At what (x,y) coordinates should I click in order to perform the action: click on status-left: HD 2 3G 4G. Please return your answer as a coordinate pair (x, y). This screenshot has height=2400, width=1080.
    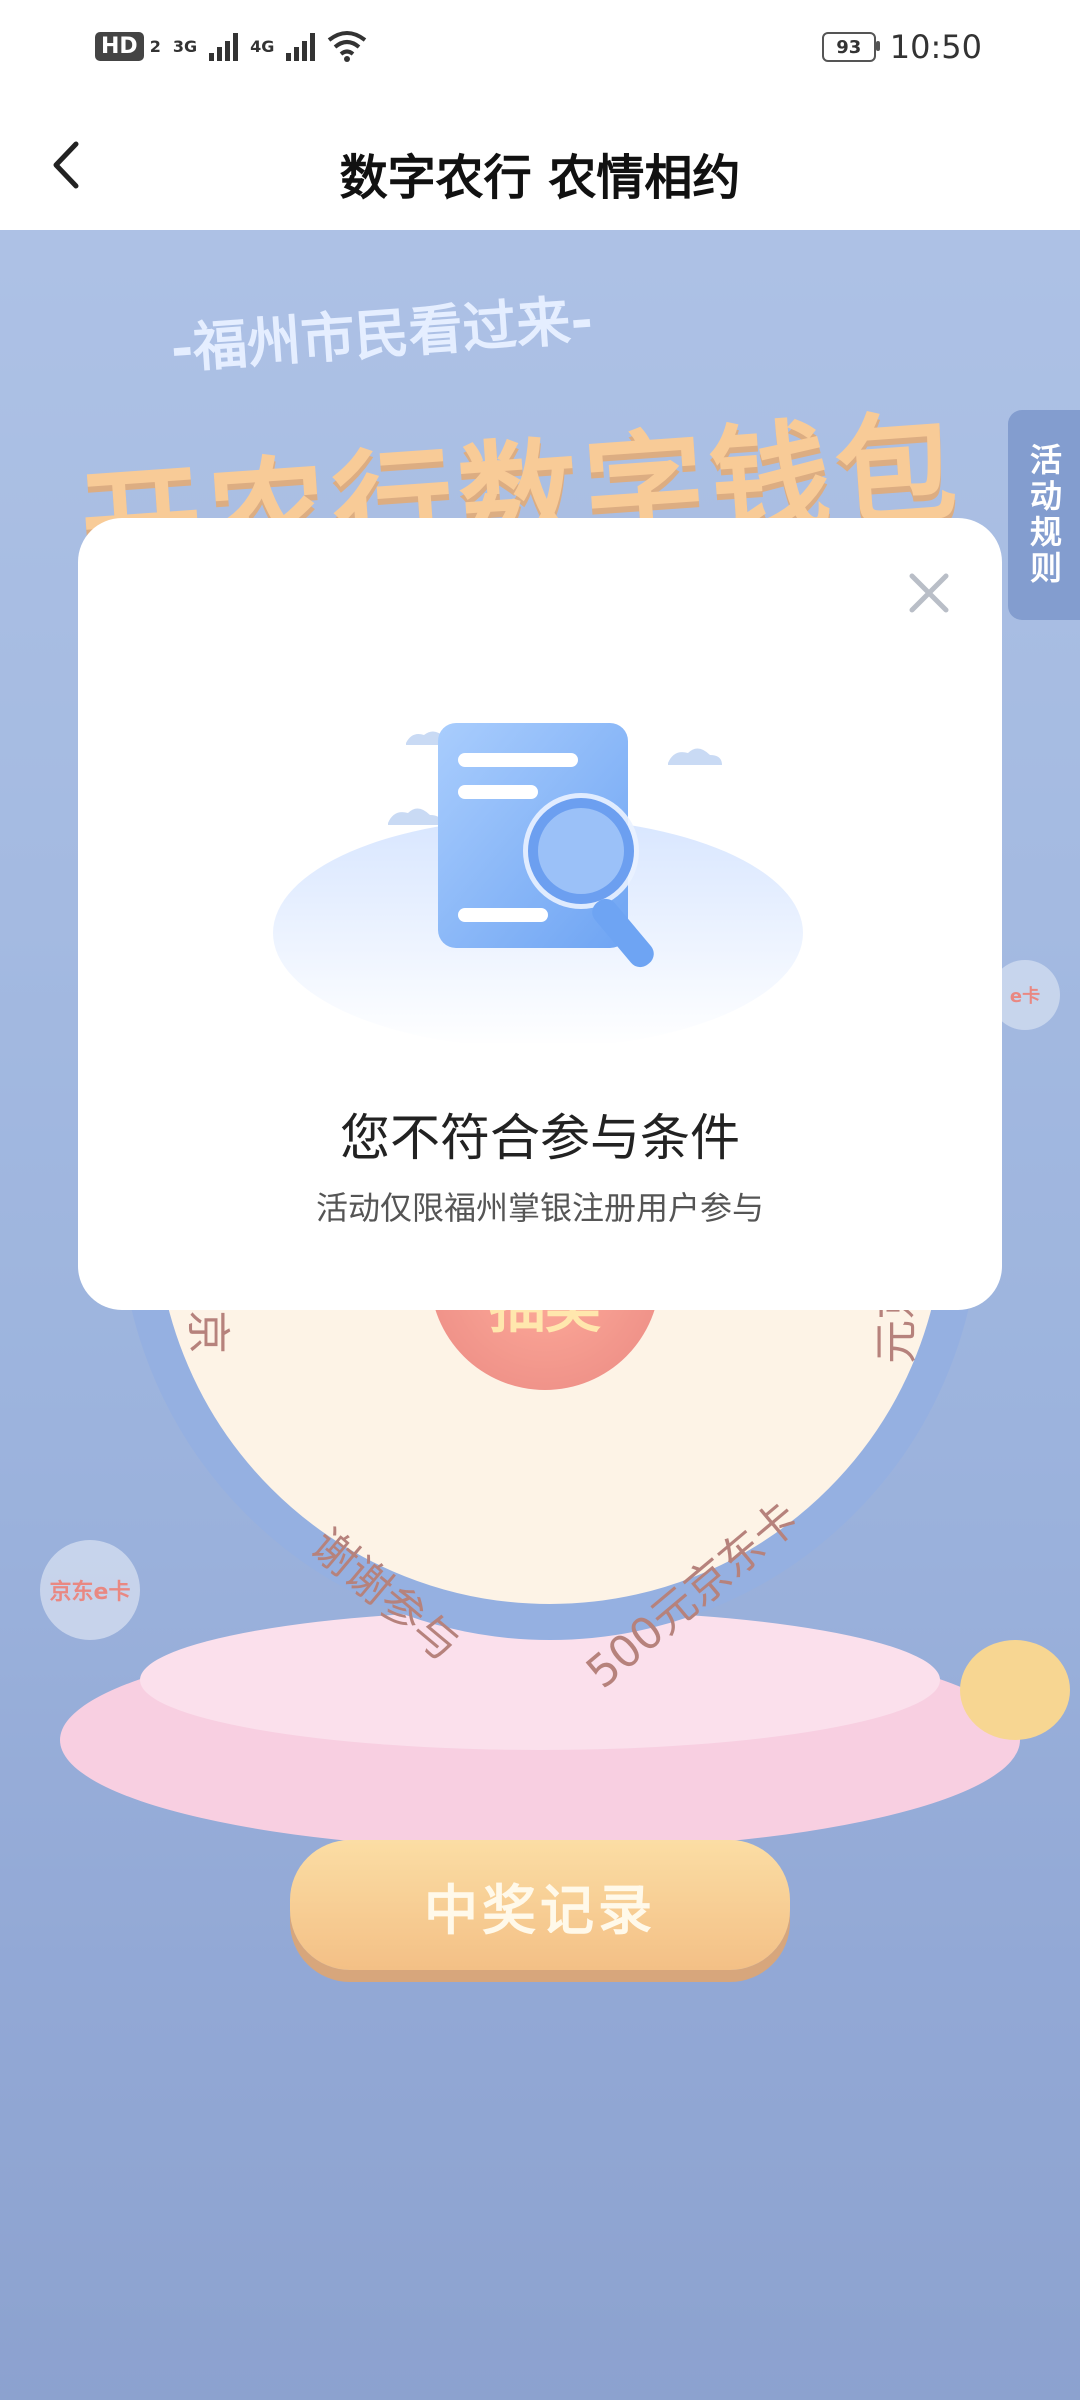
    Looking at the image, I should click on (231, 46).